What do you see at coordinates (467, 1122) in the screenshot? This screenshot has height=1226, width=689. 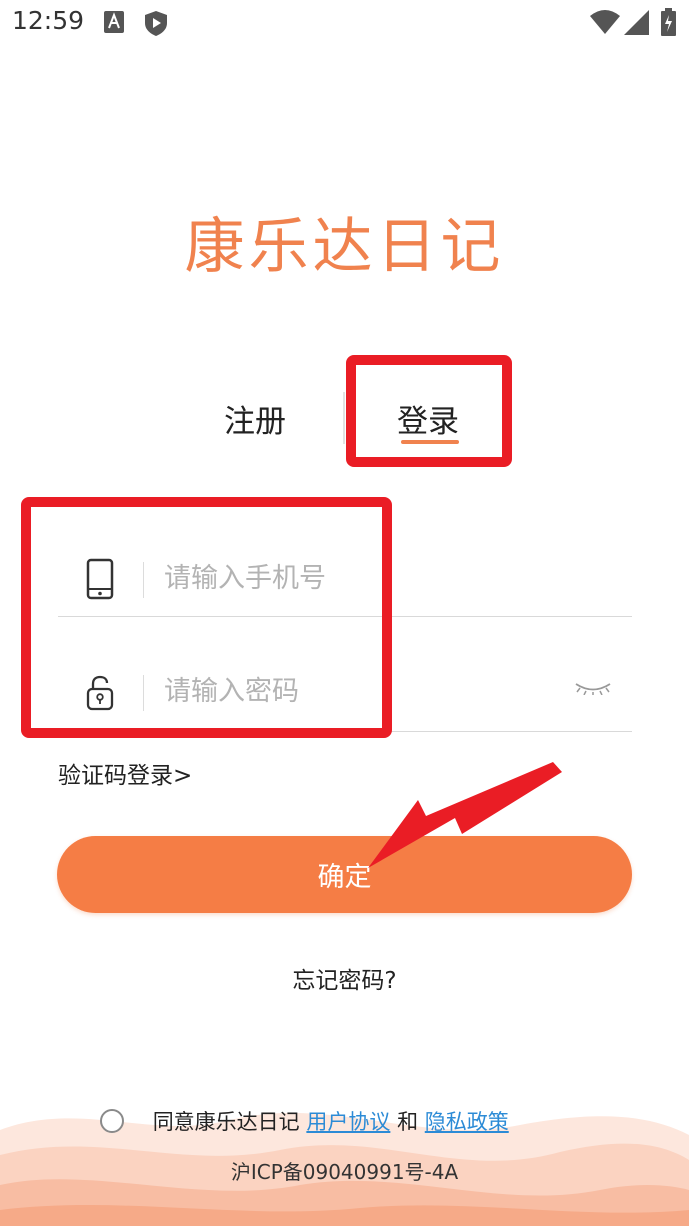 I see `privacy-policy-link: 隐私政策` at bounding box center [467, 1122].